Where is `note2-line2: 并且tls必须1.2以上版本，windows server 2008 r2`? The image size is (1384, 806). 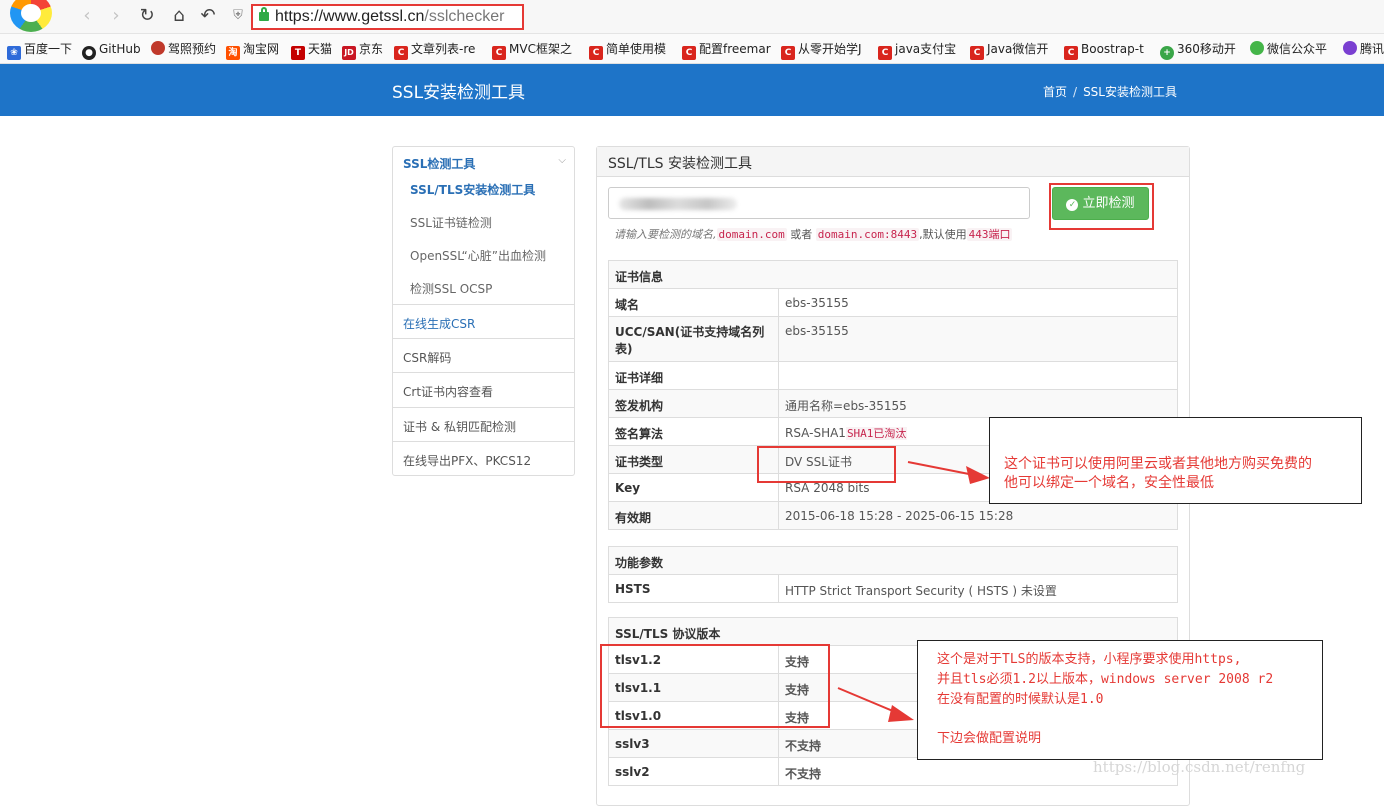 note2-line2: 并且tls必须1.2以上版本，windows server 2008 r2 is located at coordinates (1105, 679).